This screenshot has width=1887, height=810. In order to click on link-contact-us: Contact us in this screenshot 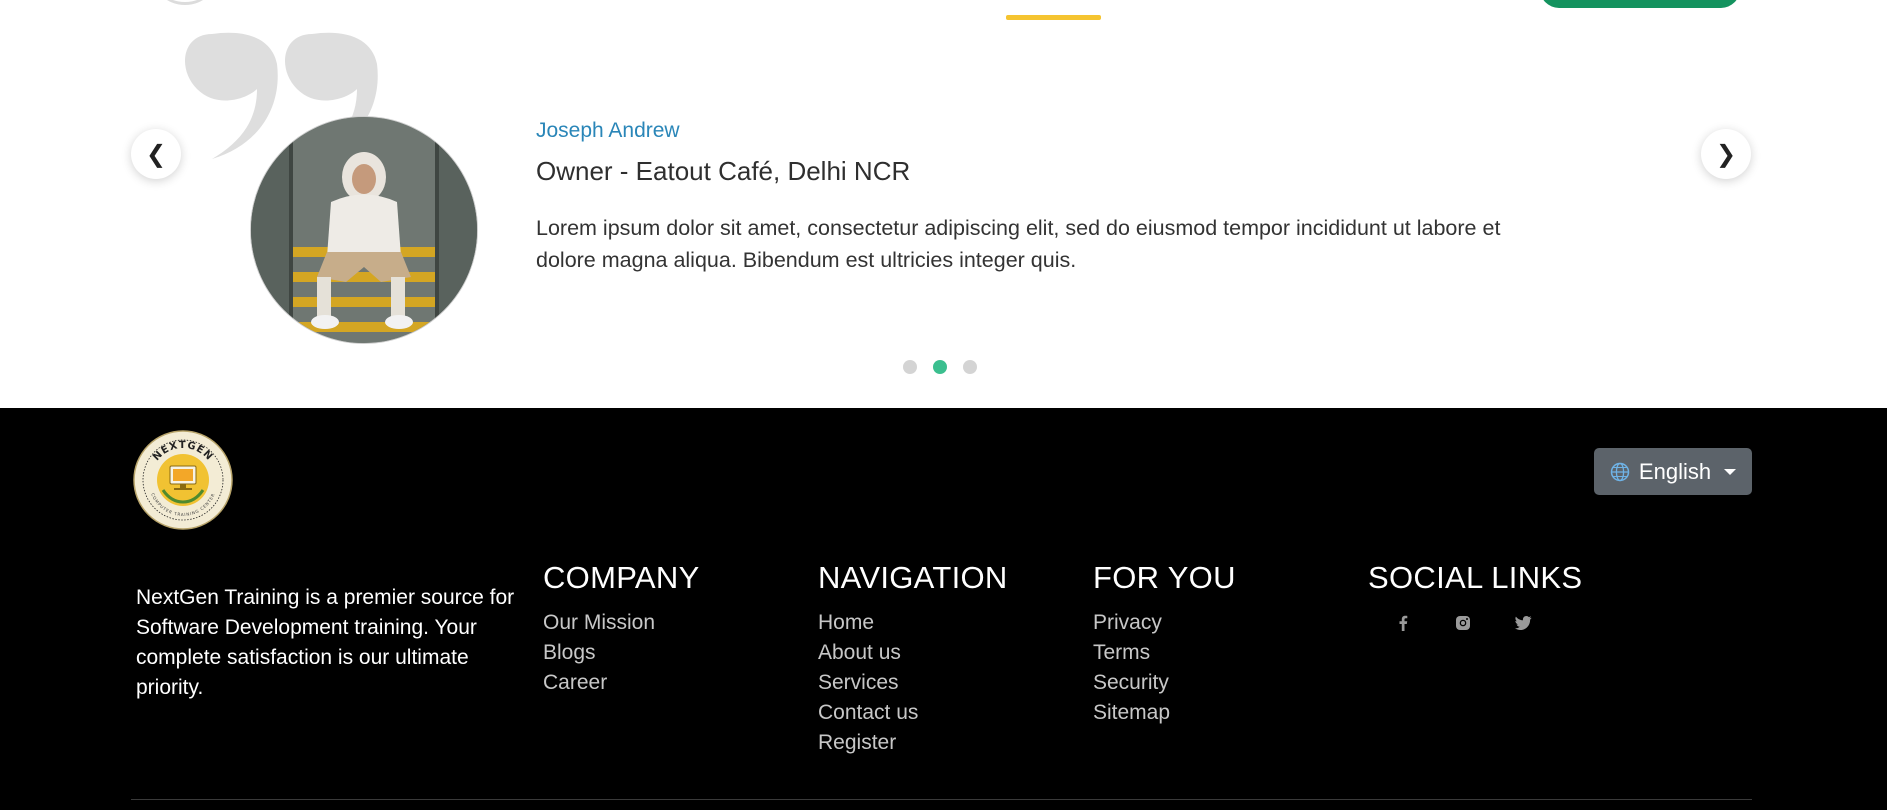, I will do `click(913, 713)`.